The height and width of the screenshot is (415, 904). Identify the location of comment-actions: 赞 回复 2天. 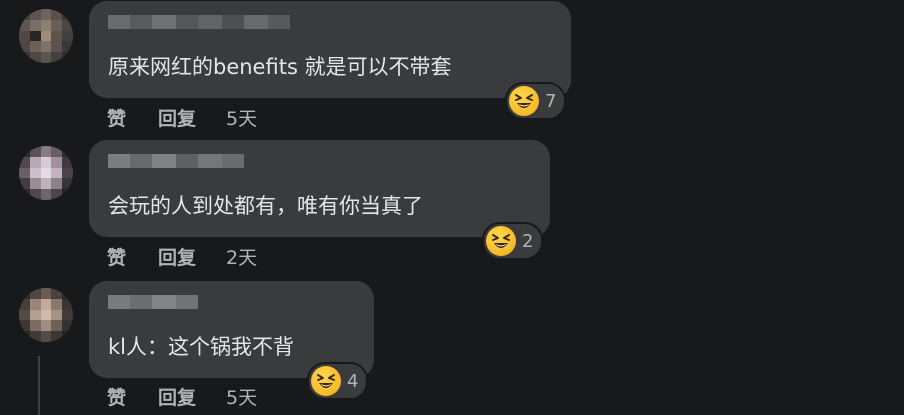
(182, 256).